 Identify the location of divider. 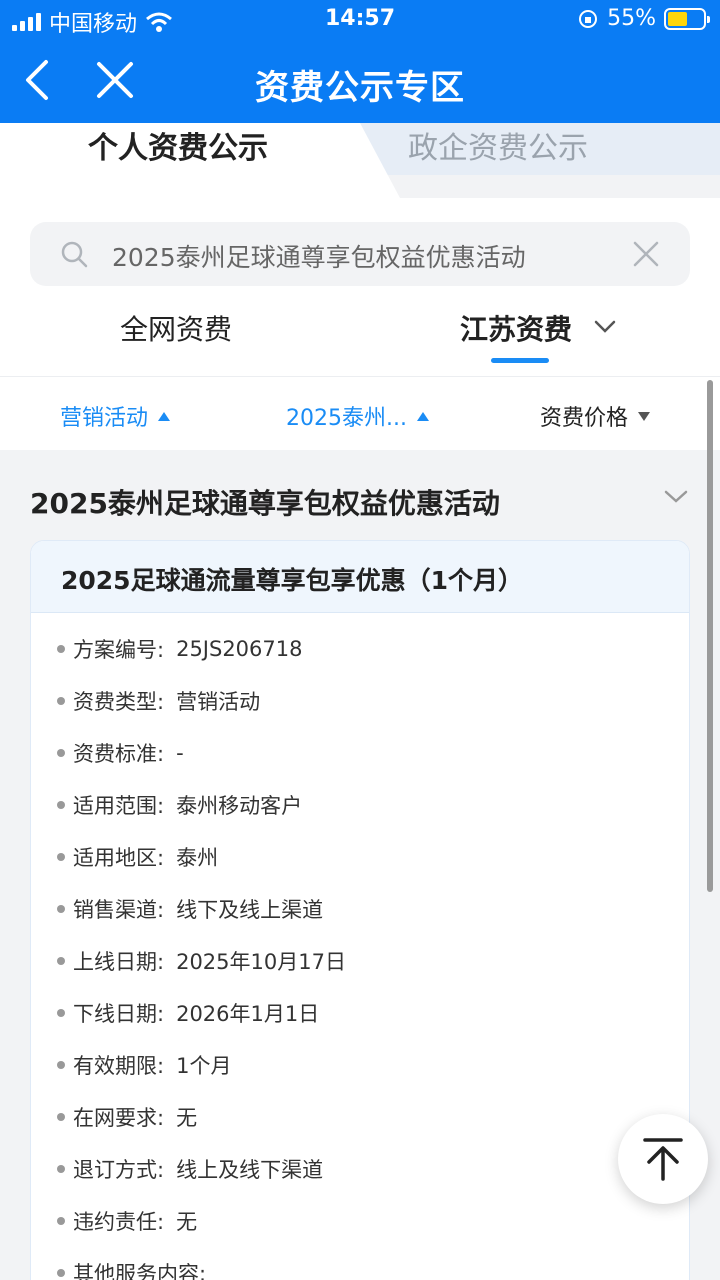
(360, 376).